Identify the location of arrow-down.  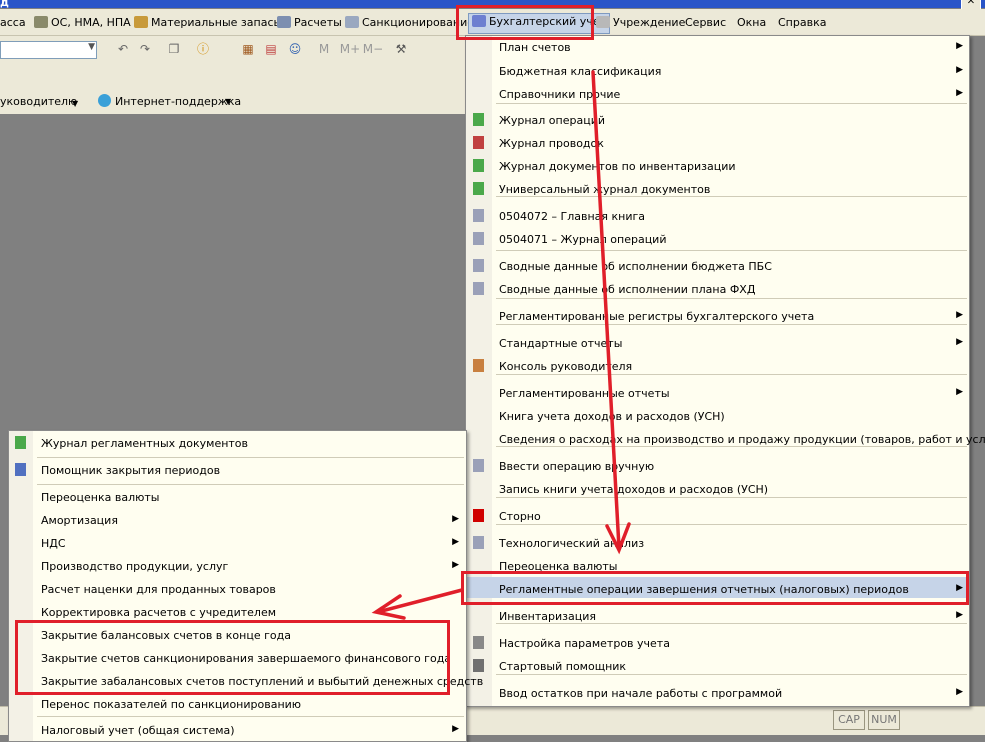
(606, 310).